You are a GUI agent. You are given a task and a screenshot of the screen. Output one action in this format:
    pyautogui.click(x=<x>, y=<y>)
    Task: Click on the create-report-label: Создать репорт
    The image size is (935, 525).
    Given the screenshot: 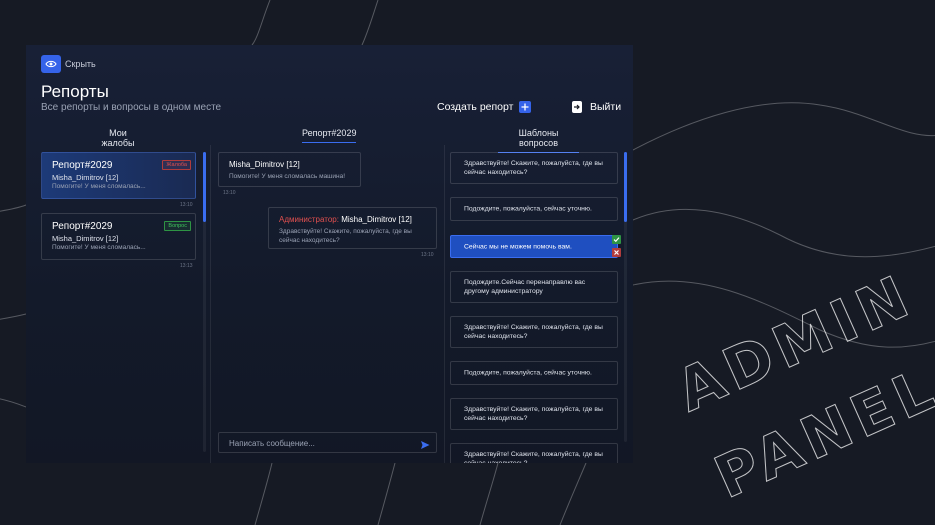 What is the action you would take?
    pyautogui.click(x=475, y=107)
    